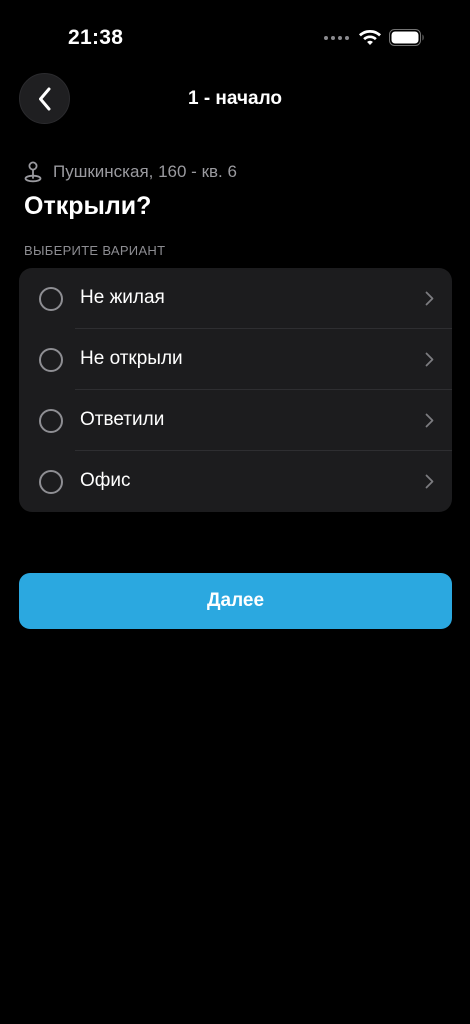 Image resolution: width=470 pixels, height=1024 pixels. Describe the element at coordinates (235, 481) in the screenshot. I see `option-row: Офис` at that location.